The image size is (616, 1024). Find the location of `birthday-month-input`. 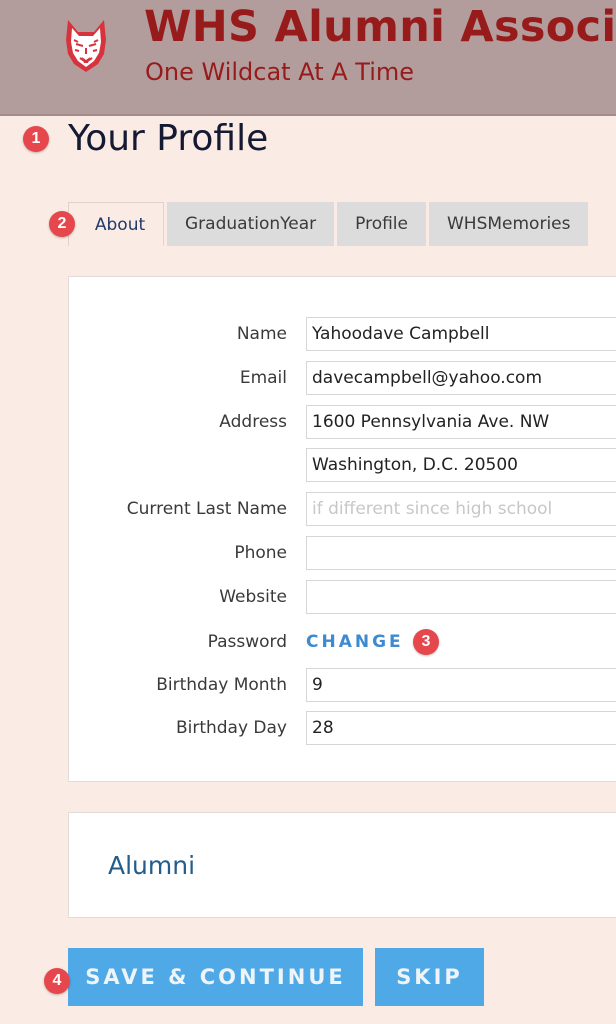

birthday-month-input is located at coordinates (461, 685).